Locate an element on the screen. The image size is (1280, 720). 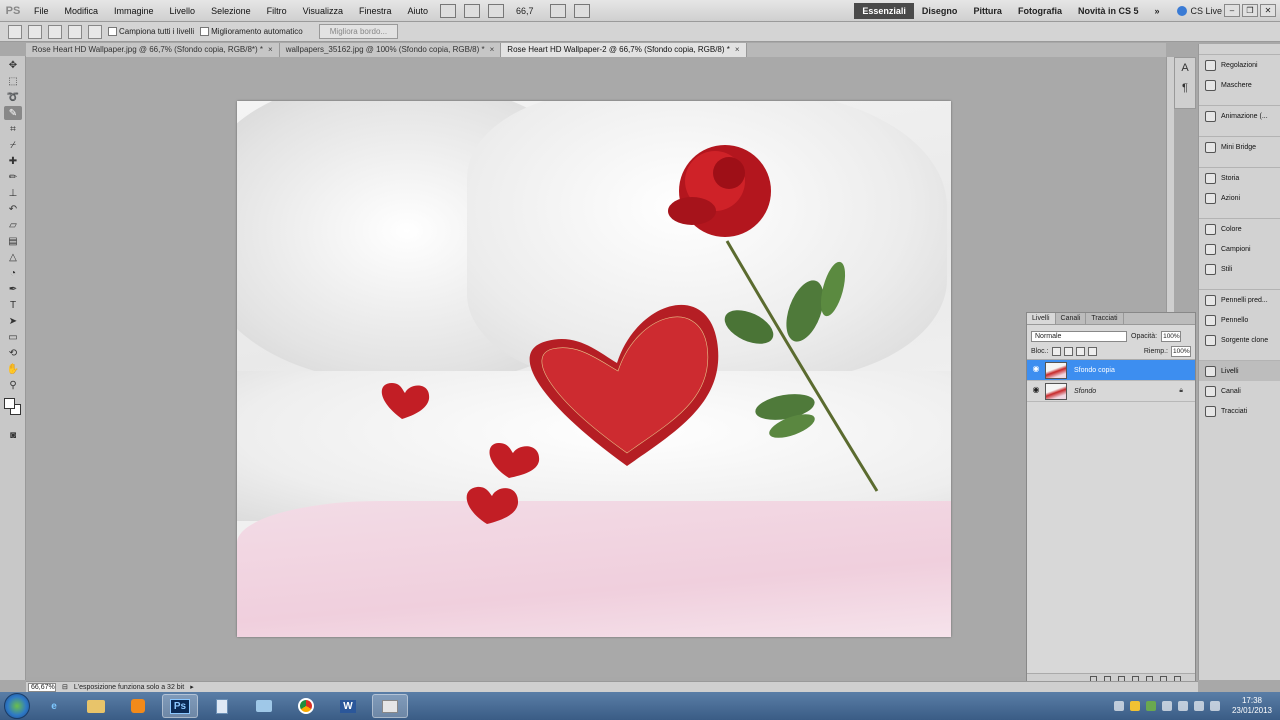
shape-tool-icon: ▭ is located at coordinates (13, 337).